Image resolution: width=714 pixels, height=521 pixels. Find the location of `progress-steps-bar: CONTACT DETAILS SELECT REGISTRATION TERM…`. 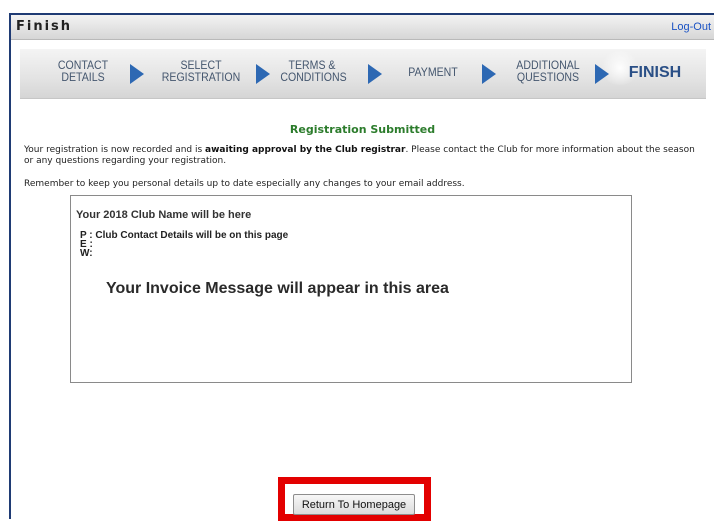

progress-steps-bar: CONTACT DETAILS SELECT REGISTRATION TERM… is located at coordinates (363, 74).